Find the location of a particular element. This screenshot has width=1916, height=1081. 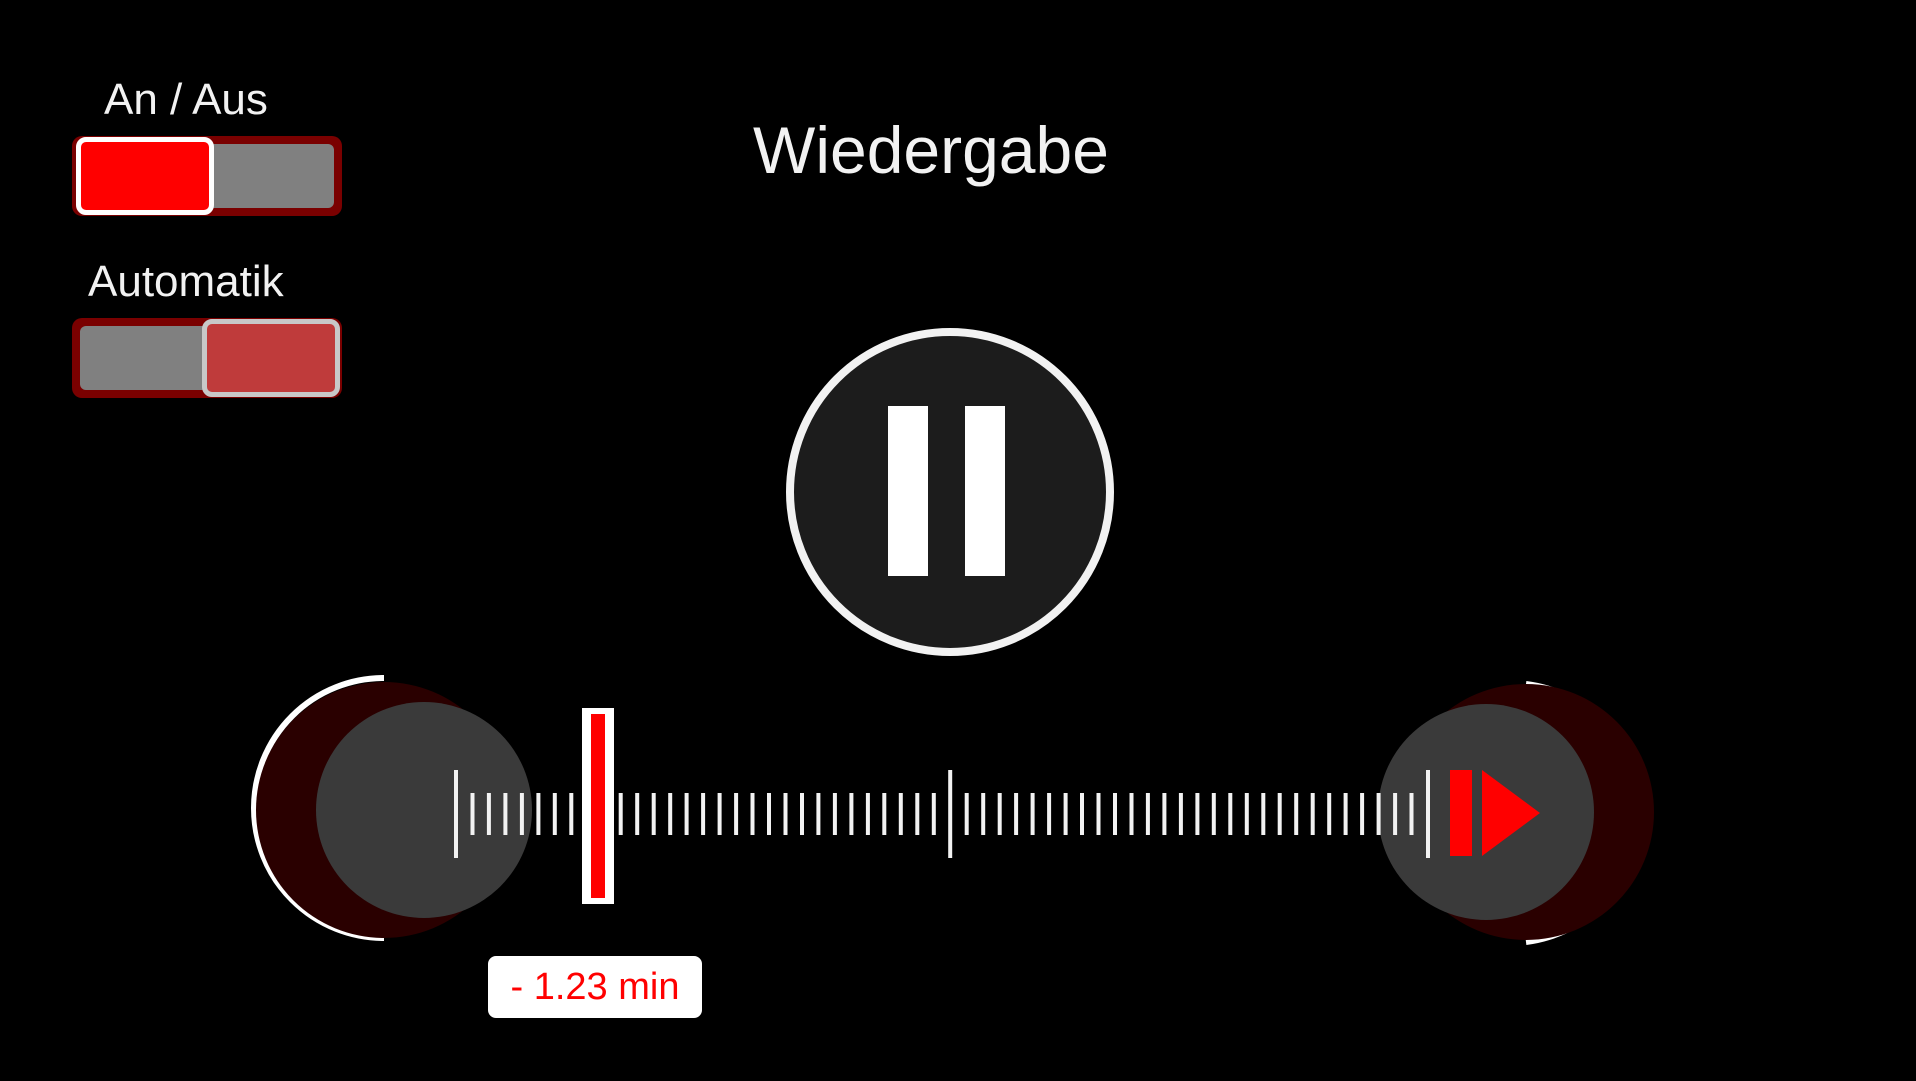

pause-button is located at coordinates (950, 492).